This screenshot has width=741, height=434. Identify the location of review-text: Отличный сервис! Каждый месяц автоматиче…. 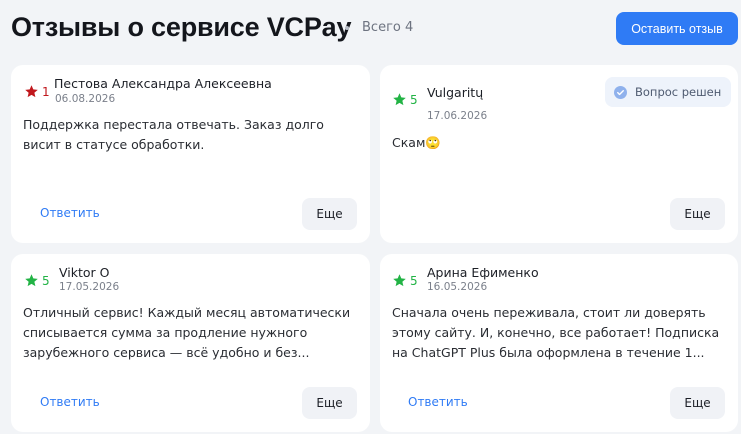
(187, 332).